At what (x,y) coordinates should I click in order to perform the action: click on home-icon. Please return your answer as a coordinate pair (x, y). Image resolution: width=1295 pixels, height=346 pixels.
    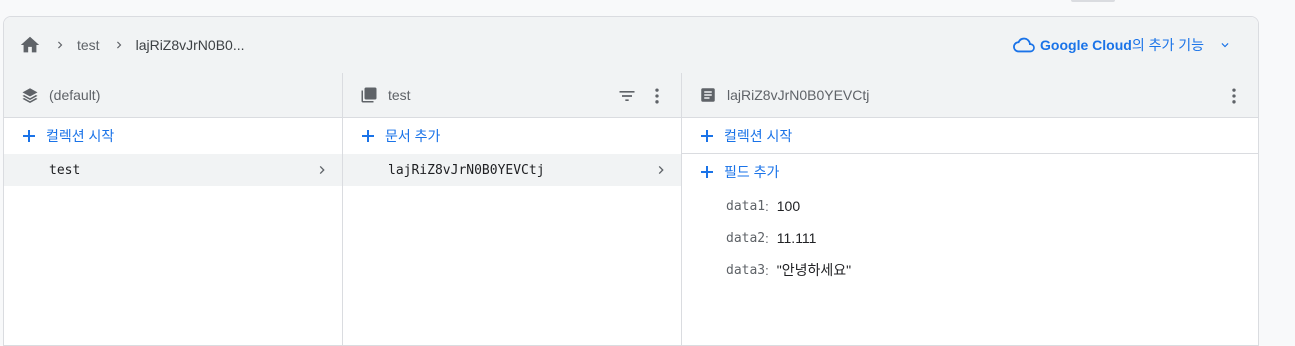
    Looking at the image, I should click on (30, 45).